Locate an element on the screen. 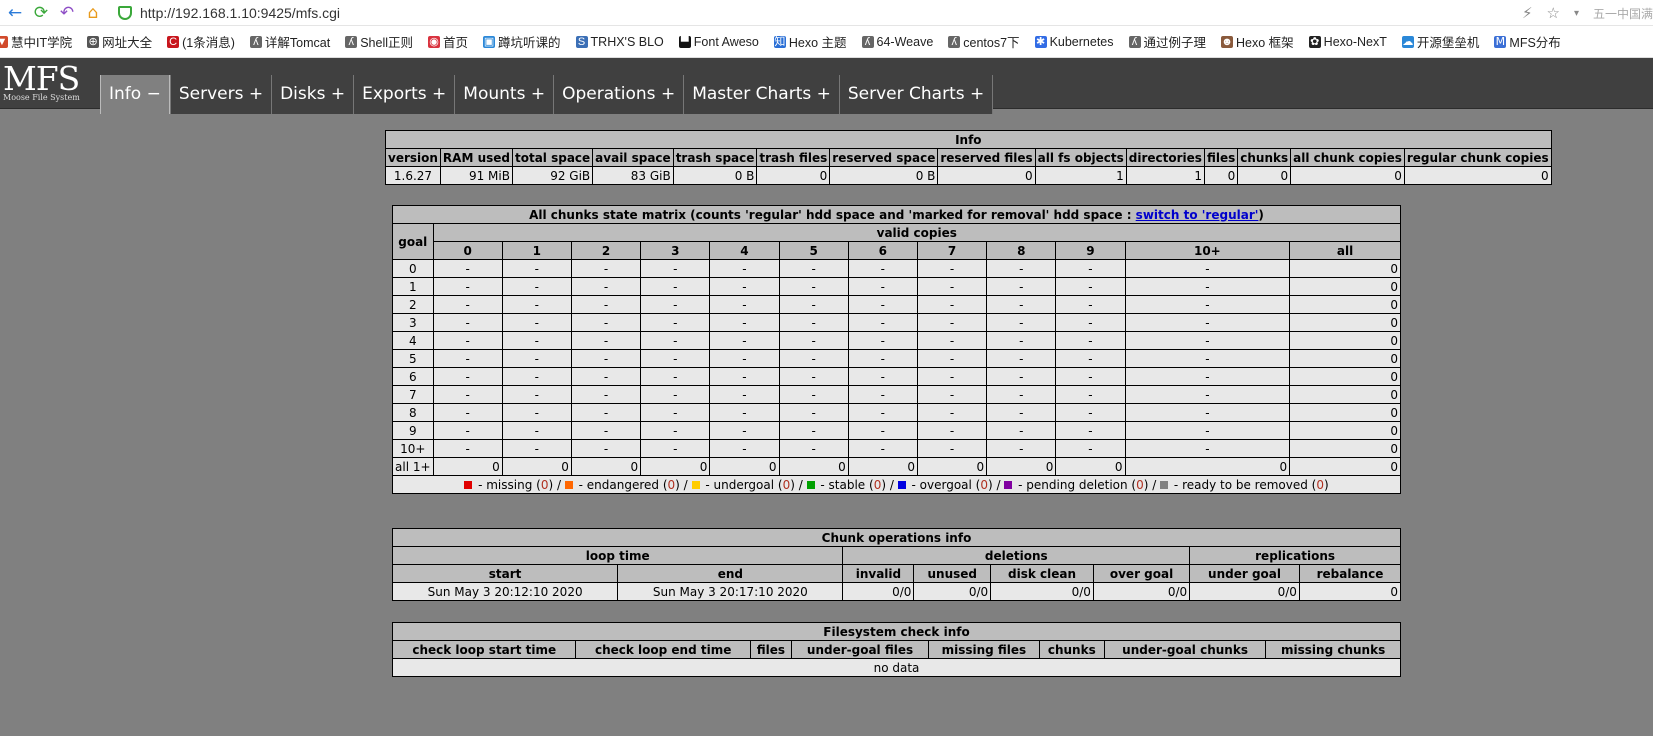 The image size is (1653, 736). menu-item: Exports + is located at coordinates (404, 94).